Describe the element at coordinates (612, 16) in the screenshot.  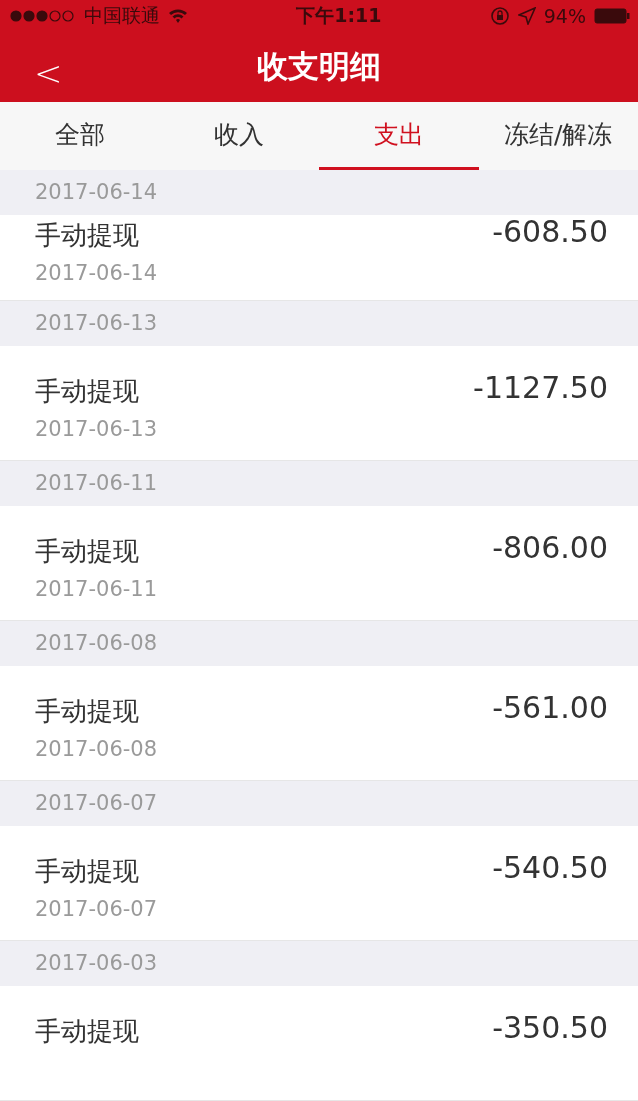
I see `battery-icon` at that location.